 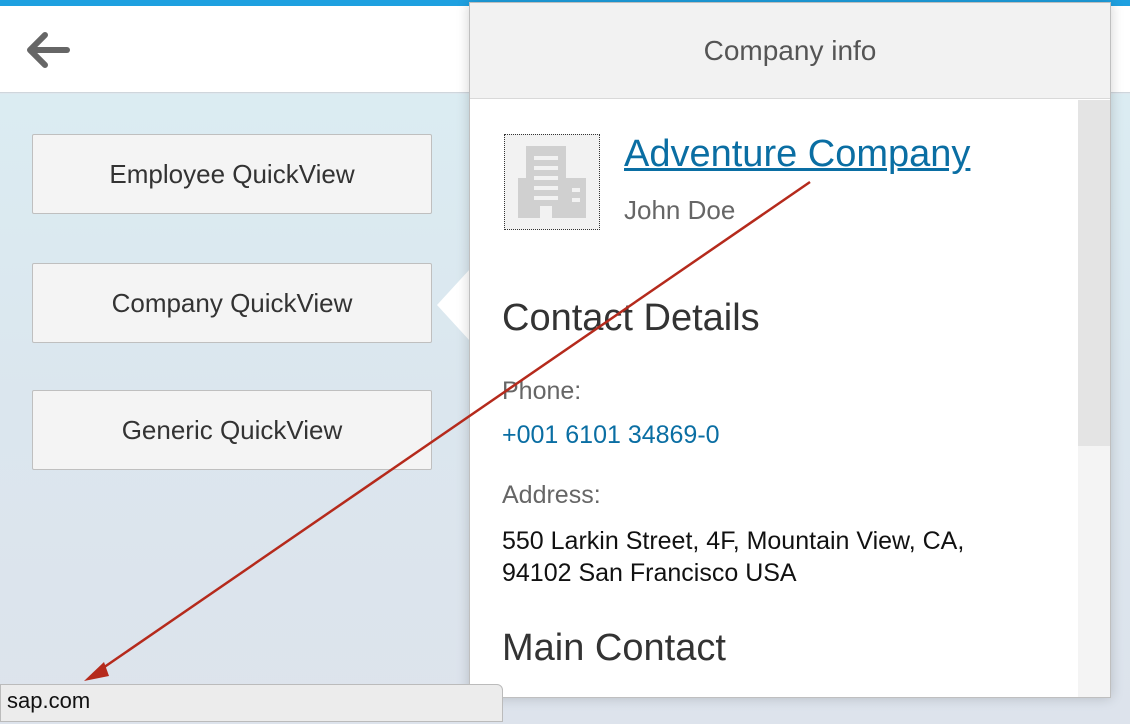 I want to click on scrollbar-thumb, so click(x=1094, y=273).